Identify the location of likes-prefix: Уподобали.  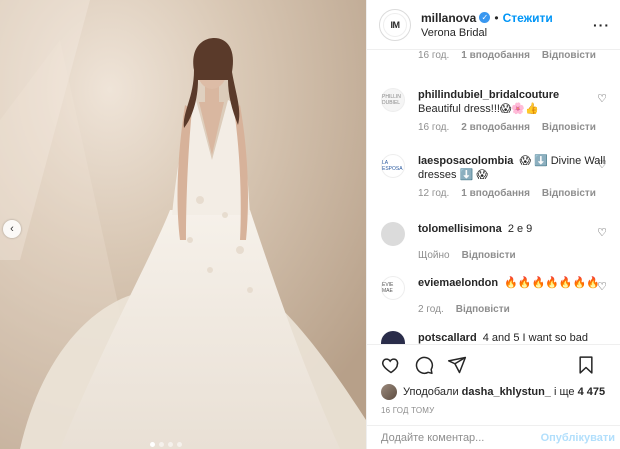
(431, 392).